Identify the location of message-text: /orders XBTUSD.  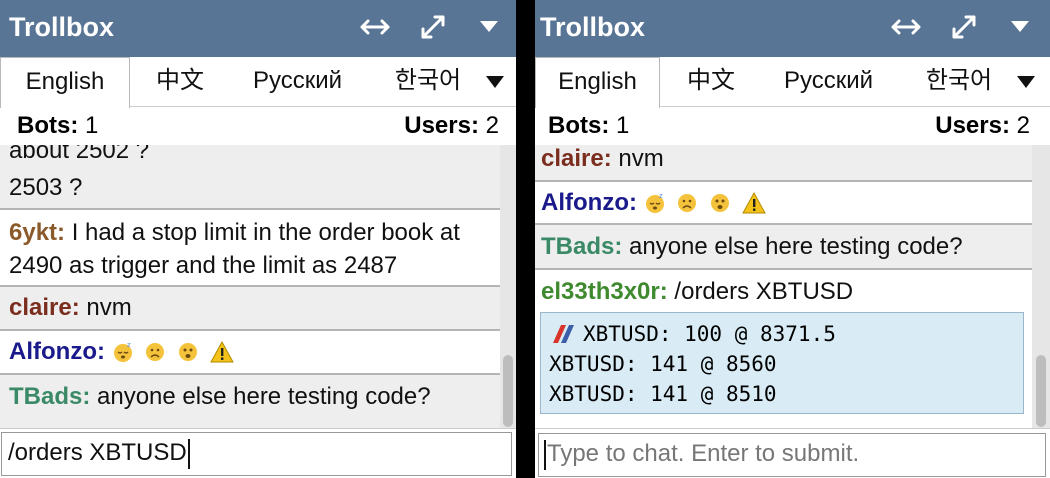
(764, 291).